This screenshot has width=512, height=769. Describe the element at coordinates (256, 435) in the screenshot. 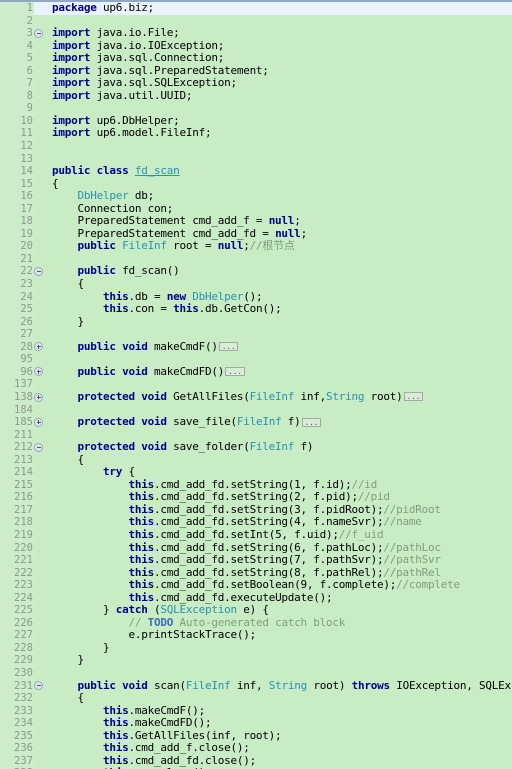

I see `code-line: 211` at that location.